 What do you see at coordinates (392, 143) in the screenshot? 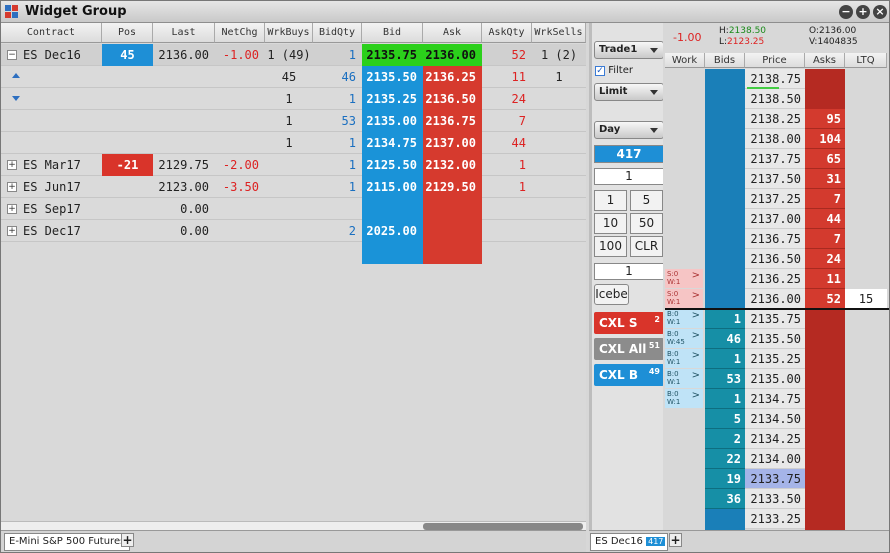
I see `cell-bid: 2134.75` at bounding box center [392, 143].